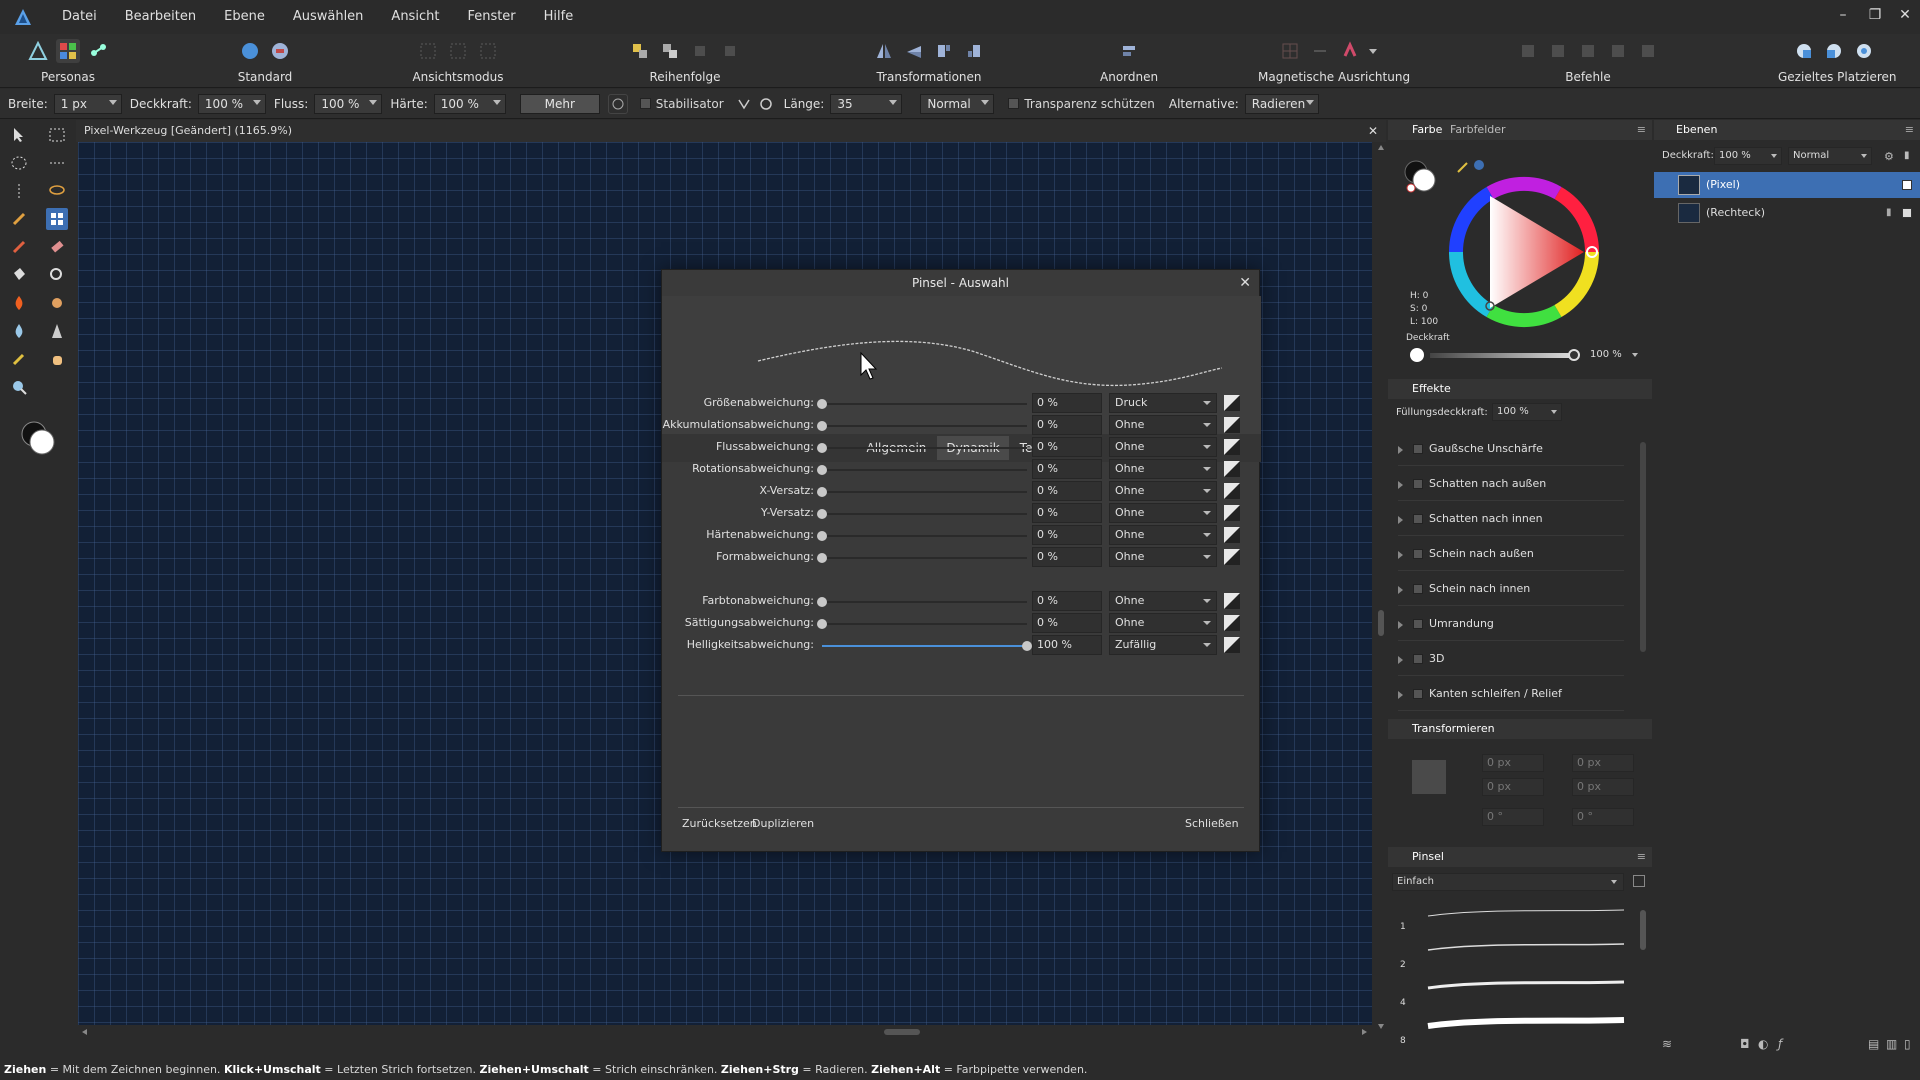 Image resolution: width=1920 pixels, height=1080 pixels. What do you see at coordinates (68, 51) in the screenshot?
I see `pixel-persona-icon` at bounding box center [68, 51].